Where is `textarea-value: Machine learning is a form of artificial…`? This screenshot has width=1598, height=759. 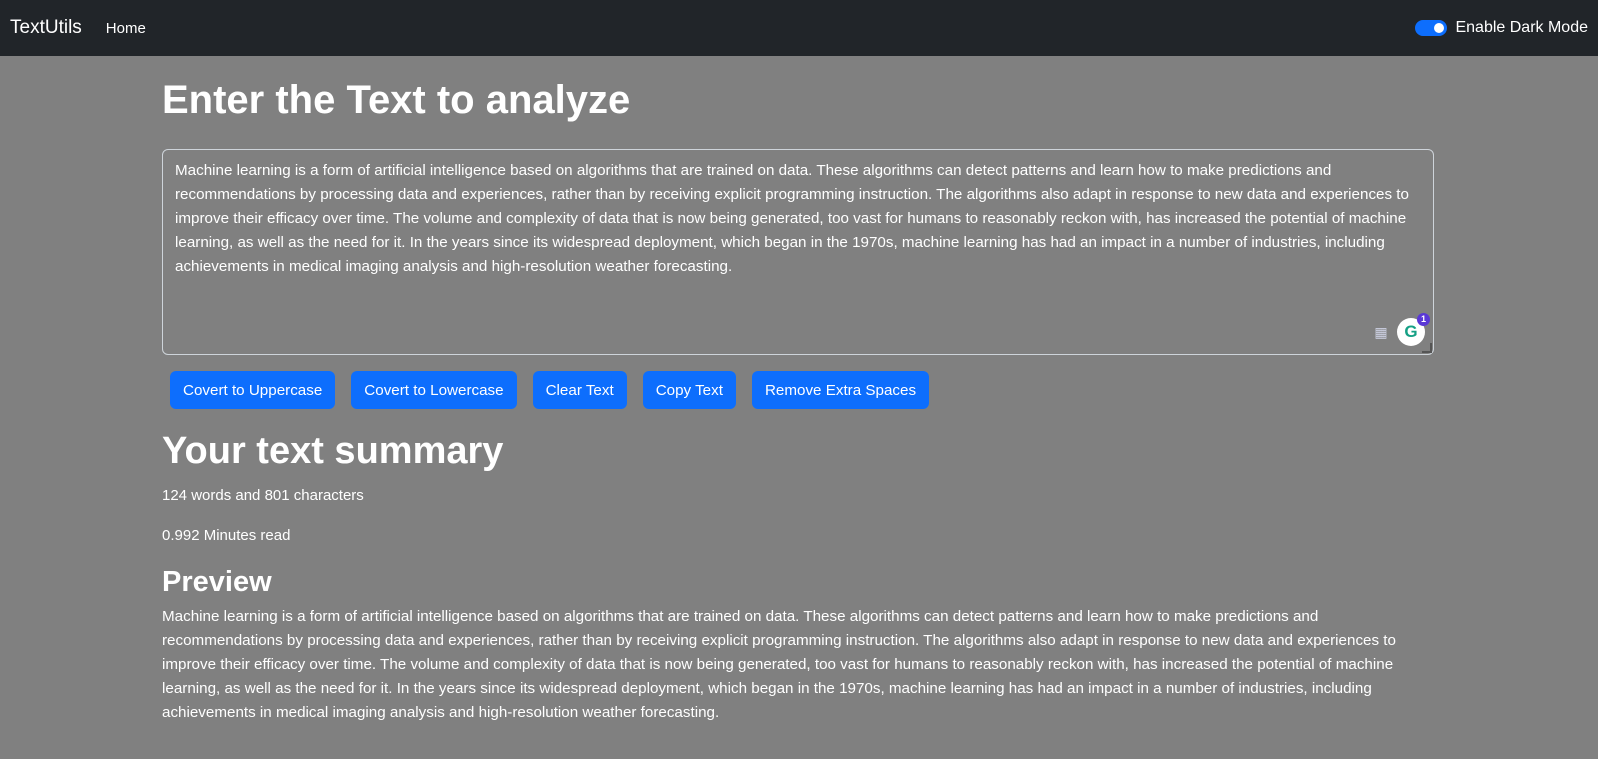 textarea-value: Machine learning is a form of artificial… is located at coordinates (798, 219).